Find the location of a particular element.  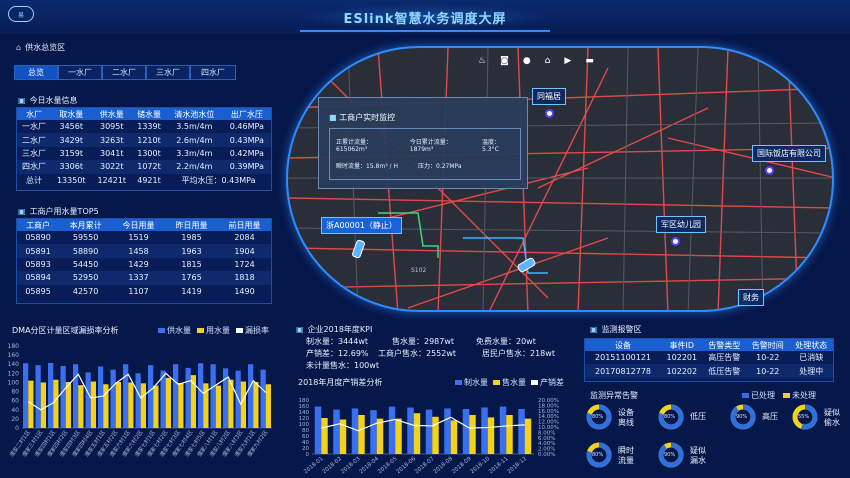

y-tick-label: 100 is located at coordinates (14, 382).